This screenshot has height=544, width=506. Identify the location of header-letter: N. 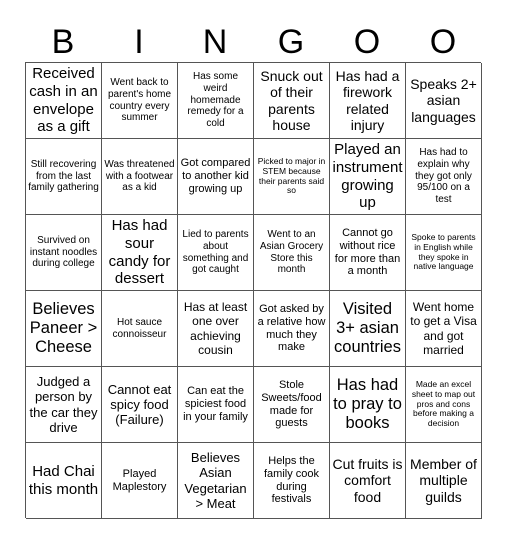
(215, 42).